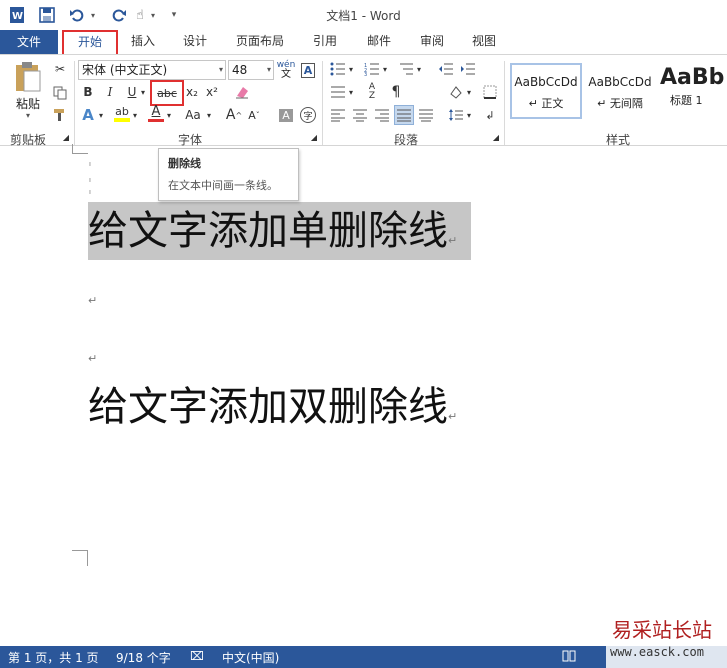 The width and height of the screenshot is (727, 668). I want to click on justify-icon, so click(404, 115).